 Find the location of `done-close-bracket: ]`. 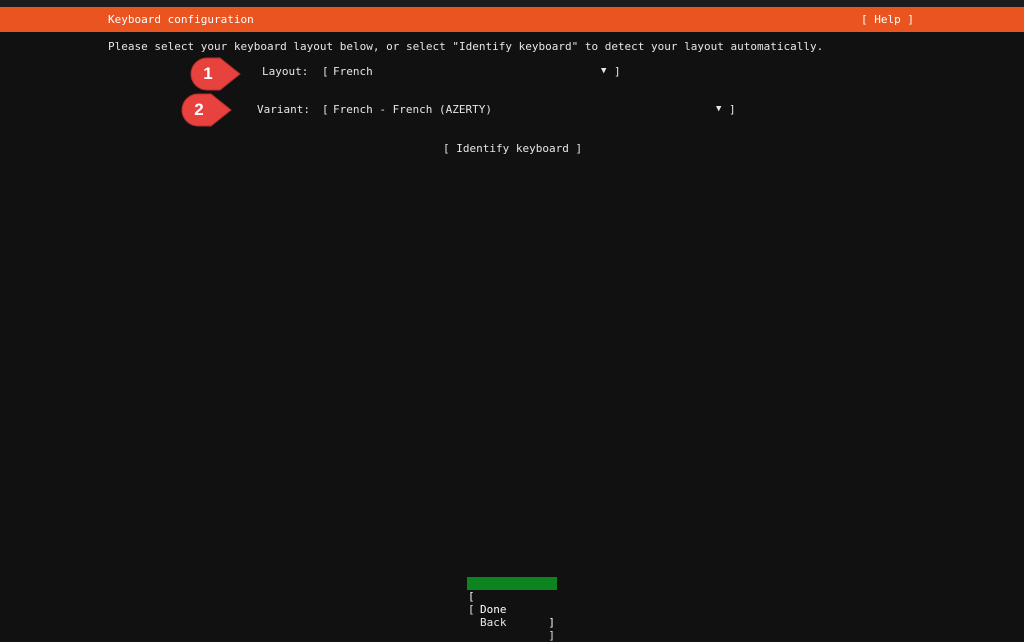

done-close-bracket: ] is located at coordinates (551, 622).